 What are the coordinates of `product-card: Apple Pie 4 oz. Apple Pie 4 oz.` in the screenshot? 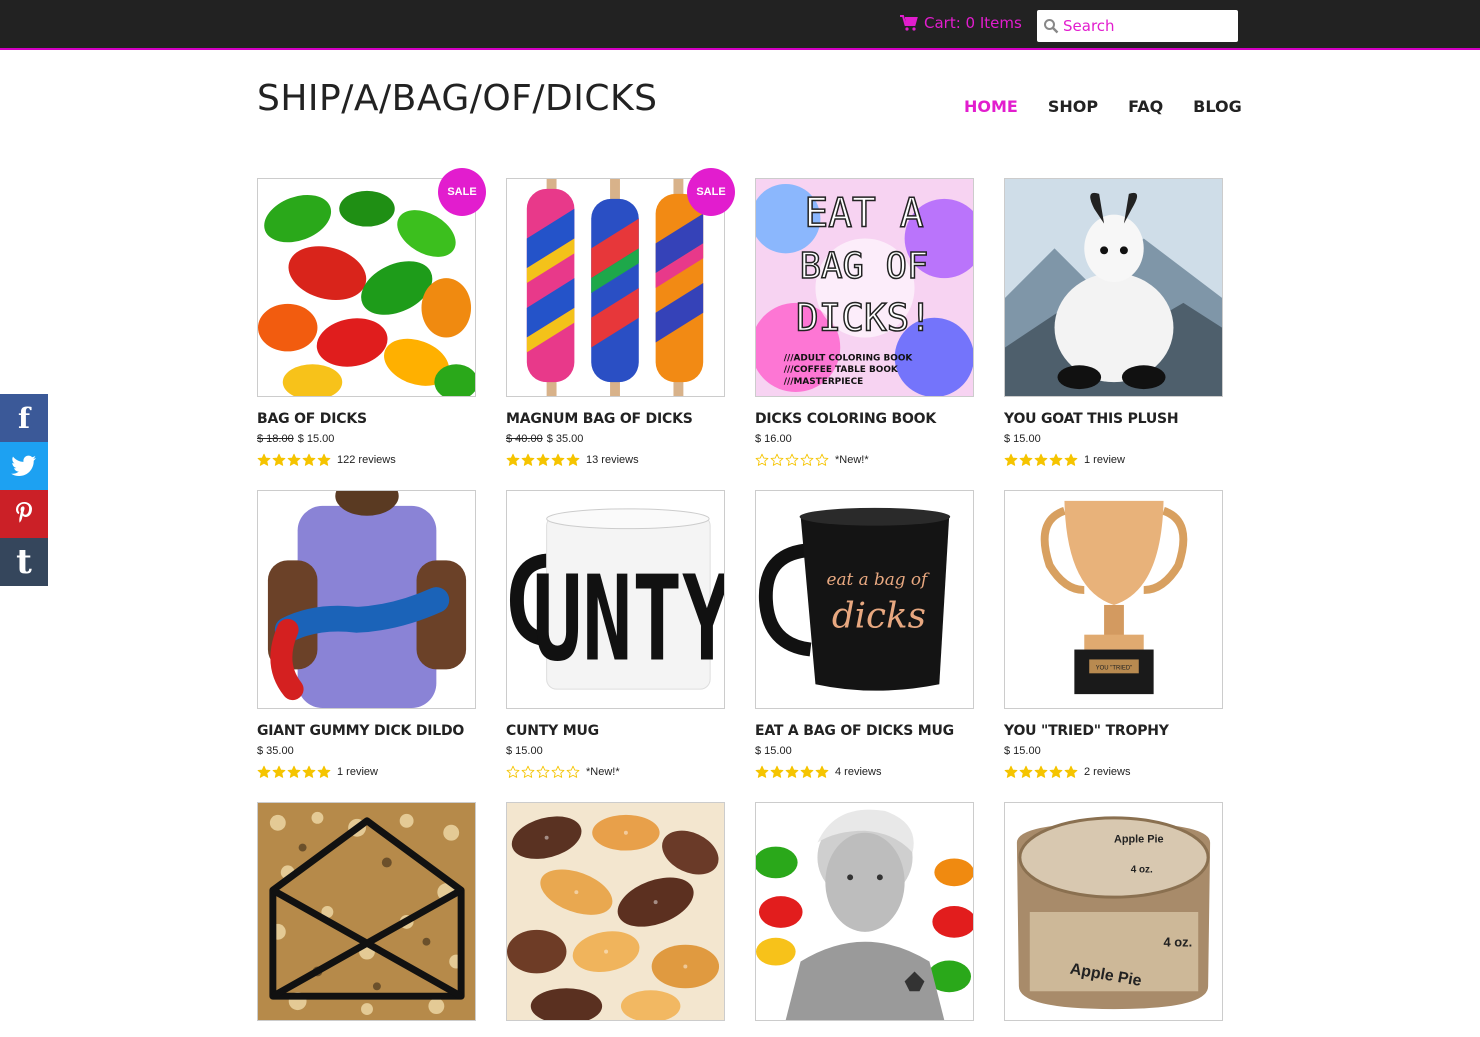 It's located at (1113, 911).